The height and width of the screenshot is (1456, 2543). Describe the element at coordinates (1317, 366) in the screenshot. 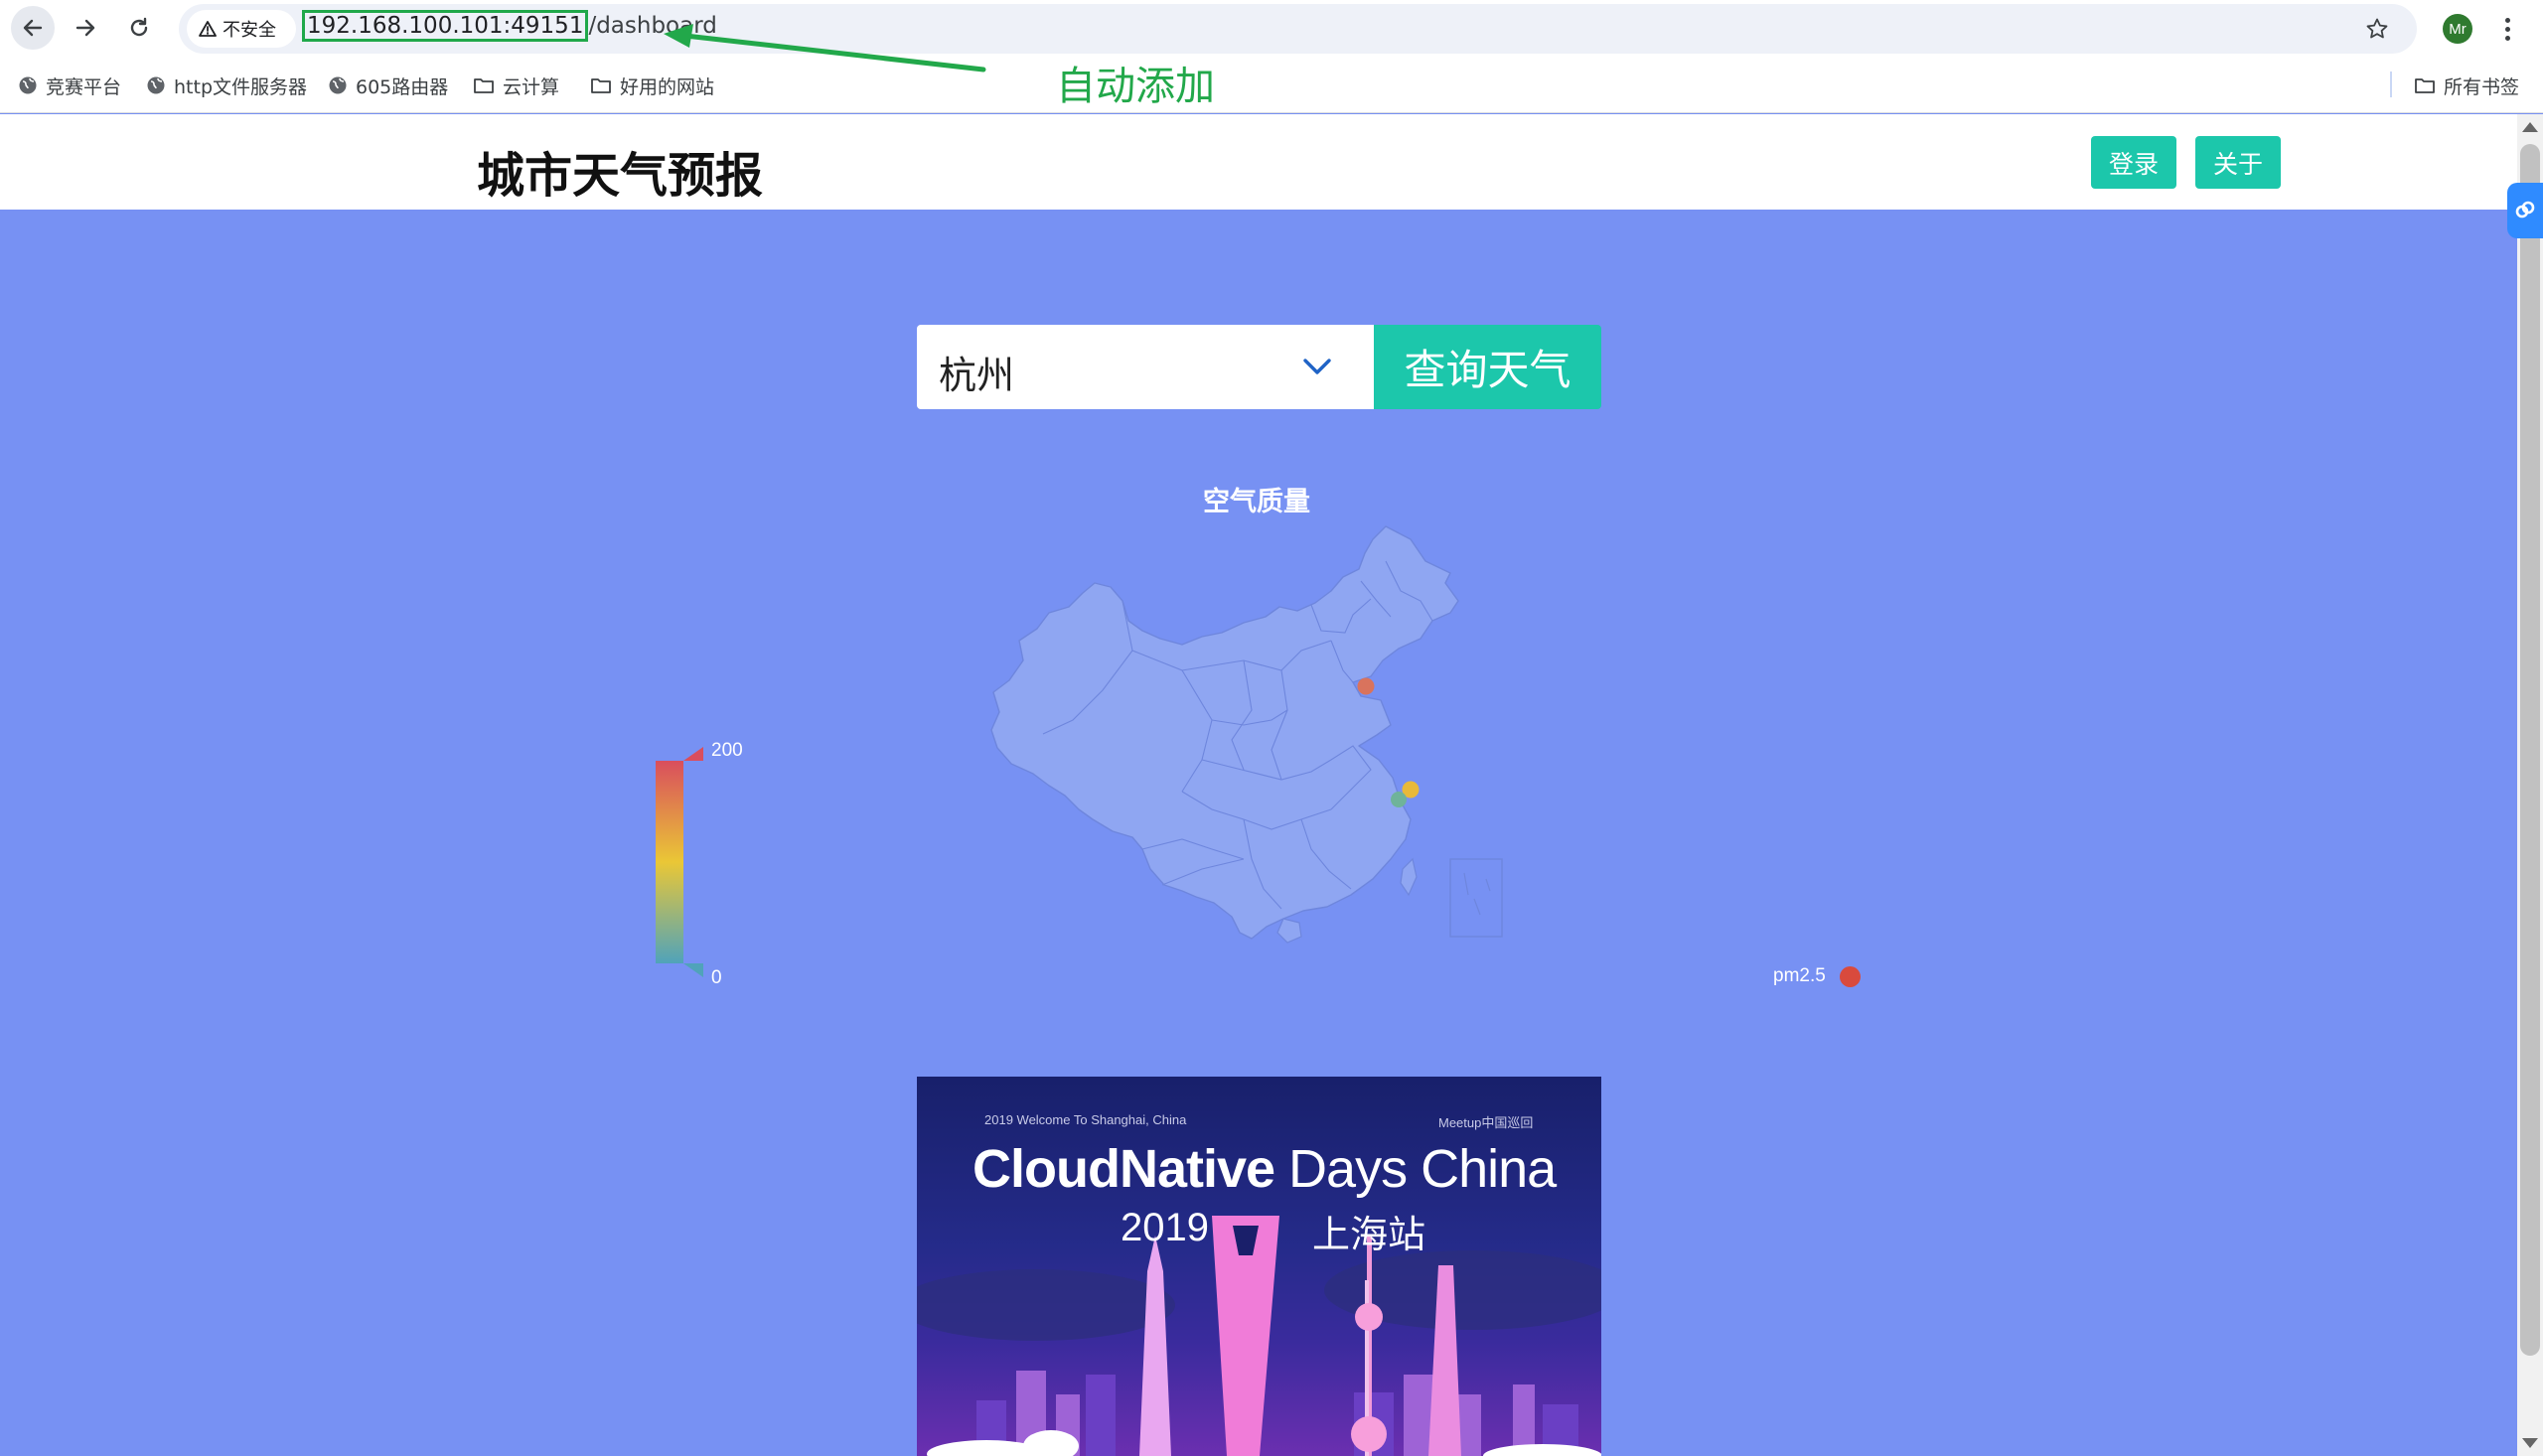

I see `chevron-down-icon` at that location.